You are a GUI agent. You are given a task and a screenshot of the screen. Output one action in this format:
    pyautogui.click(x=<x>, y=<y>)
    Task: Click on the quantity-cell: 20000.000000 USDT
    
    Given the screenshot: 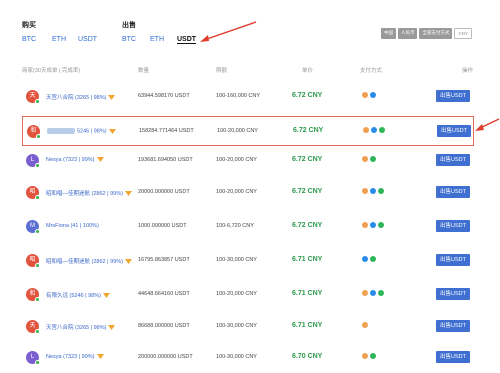 What is the action you would take?
    pyautogui.click(x=164, y=192)
    